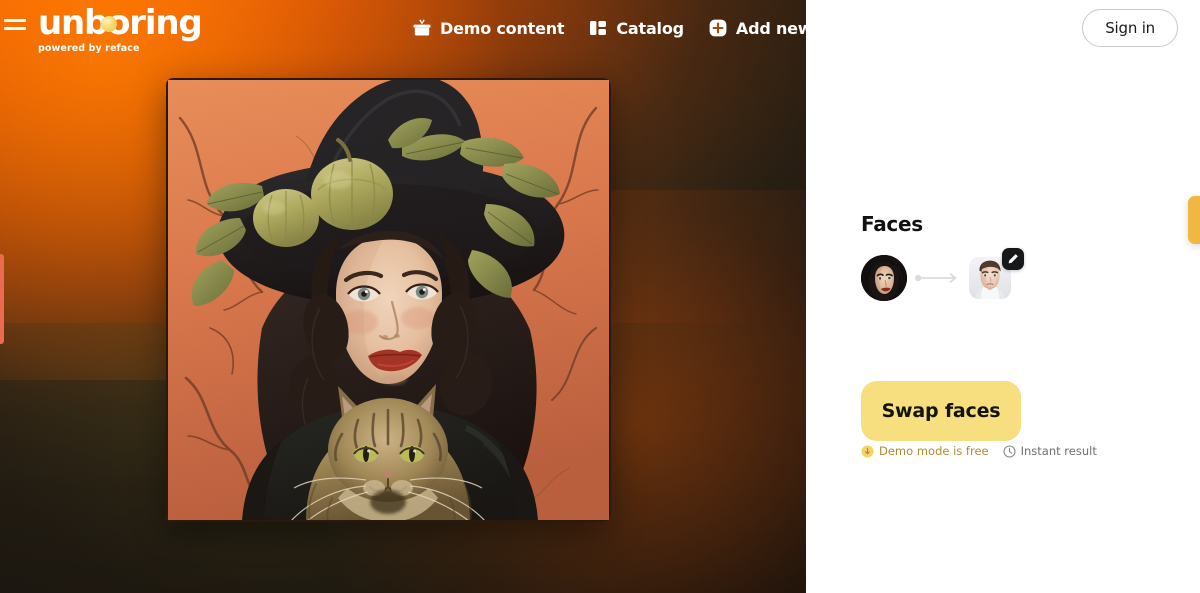 This screenshot has width=1200, height=593. I want to click on left-edge-tab, so click(2, 299).